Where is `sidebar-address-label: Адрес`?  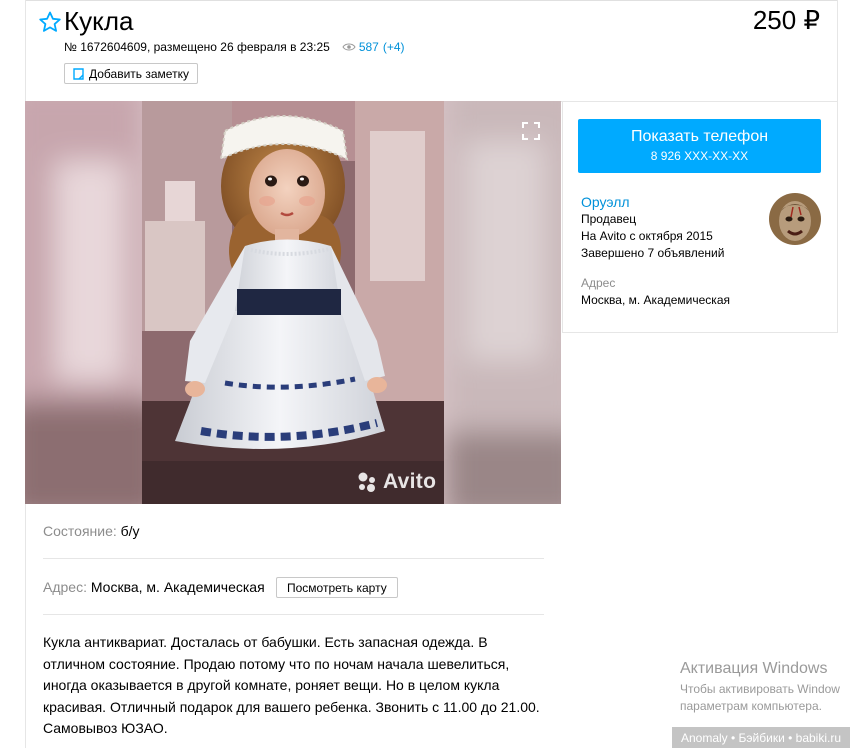 sidebar-address-label: Адрес is located at coordinates (598, 283).